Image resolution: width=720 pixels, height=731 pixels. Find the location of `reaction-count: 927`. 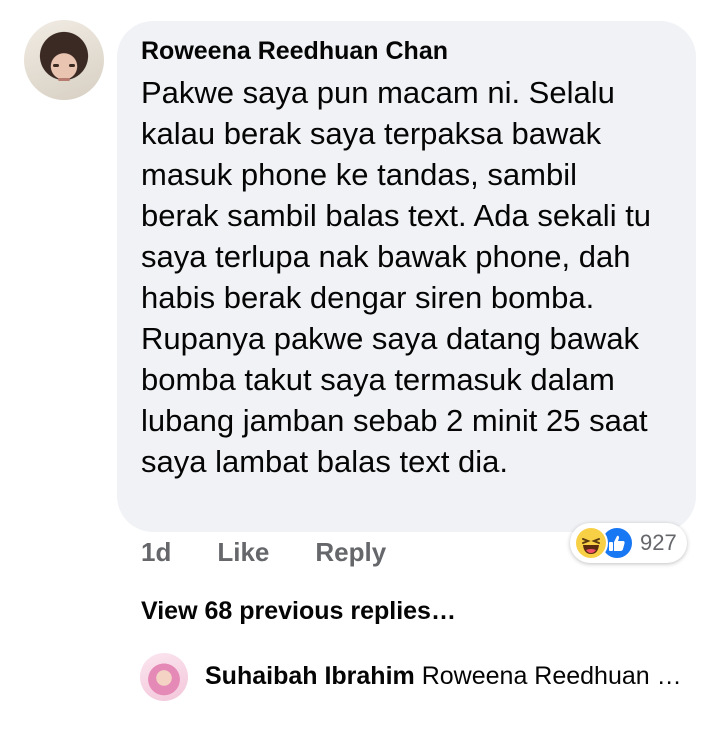

reaction-count: 927 is located at coordinates (658, 542).